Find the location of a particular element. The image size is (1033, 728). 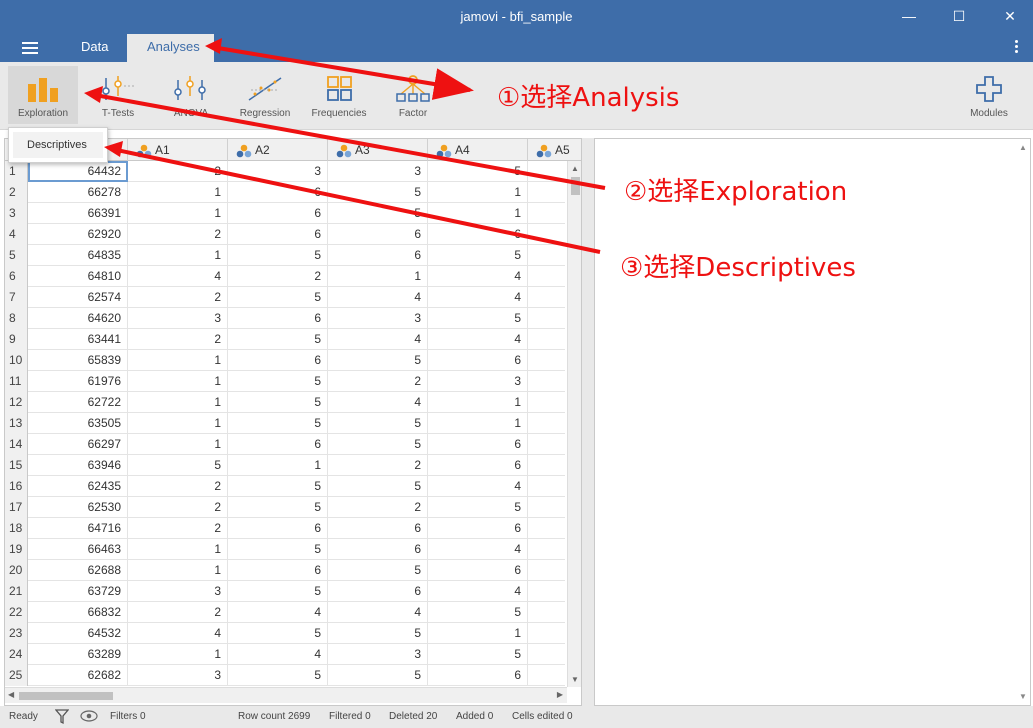

row-number: 23 is located at coordinates (16, 633).